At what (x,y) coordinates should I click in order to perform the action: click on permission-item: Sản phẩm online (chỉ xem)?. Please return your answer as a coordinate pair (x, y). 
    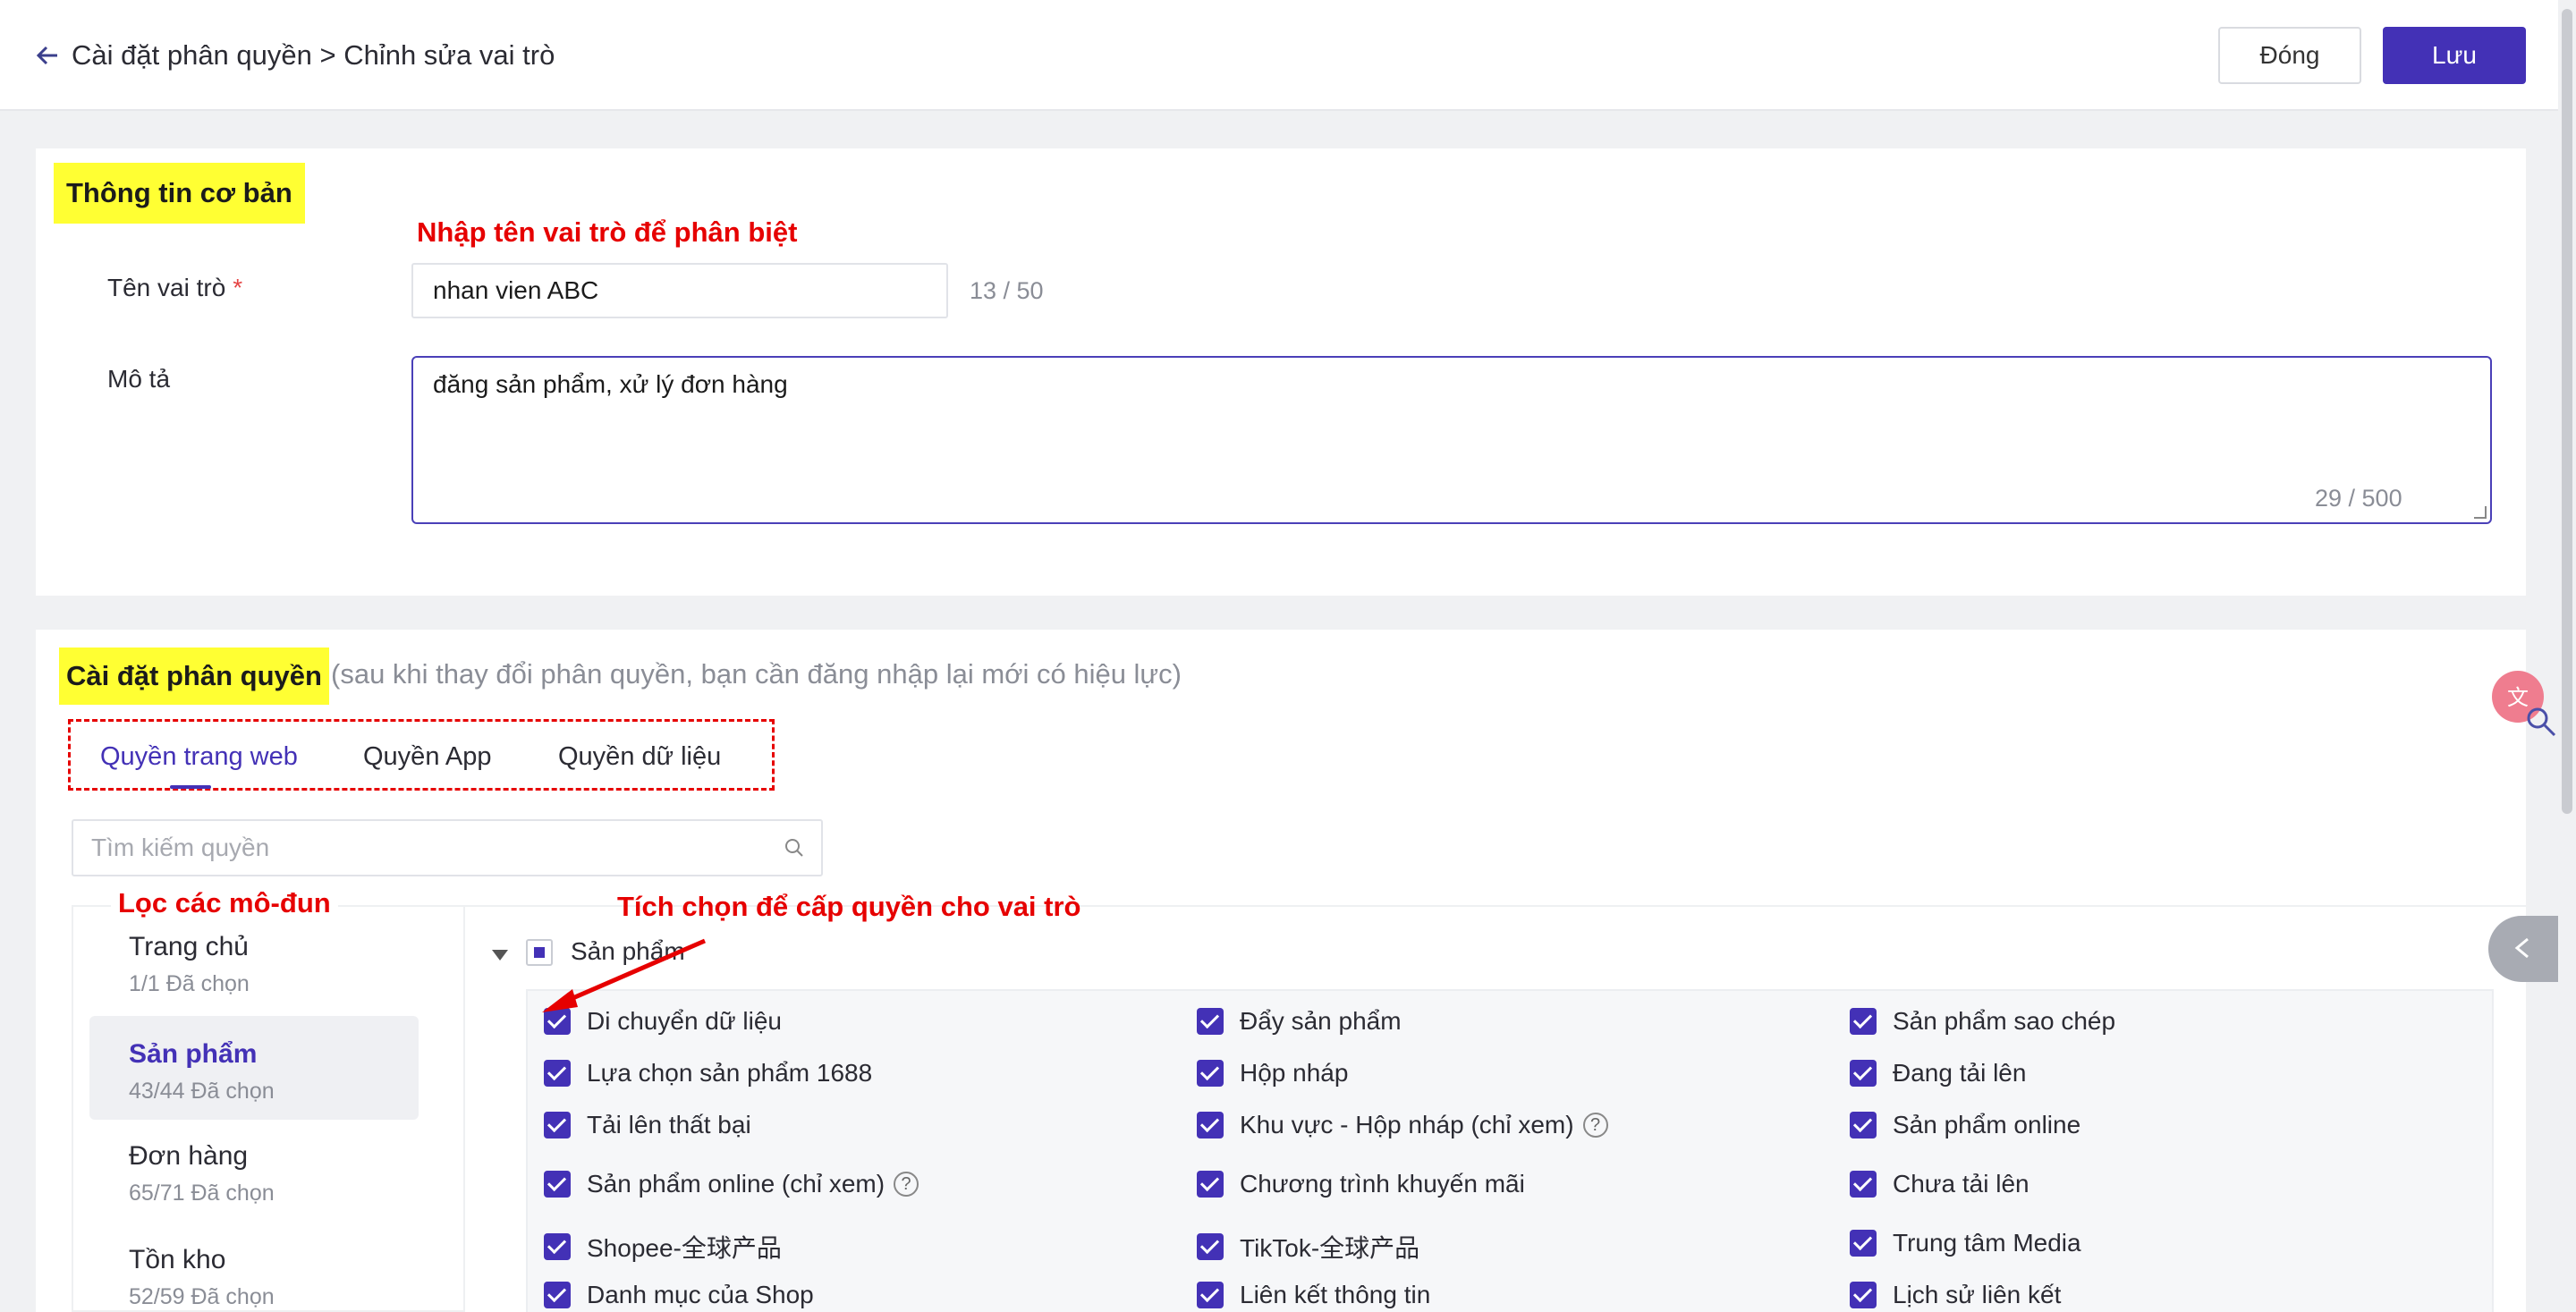
    Looking at the image, I should click on (731, 1184).